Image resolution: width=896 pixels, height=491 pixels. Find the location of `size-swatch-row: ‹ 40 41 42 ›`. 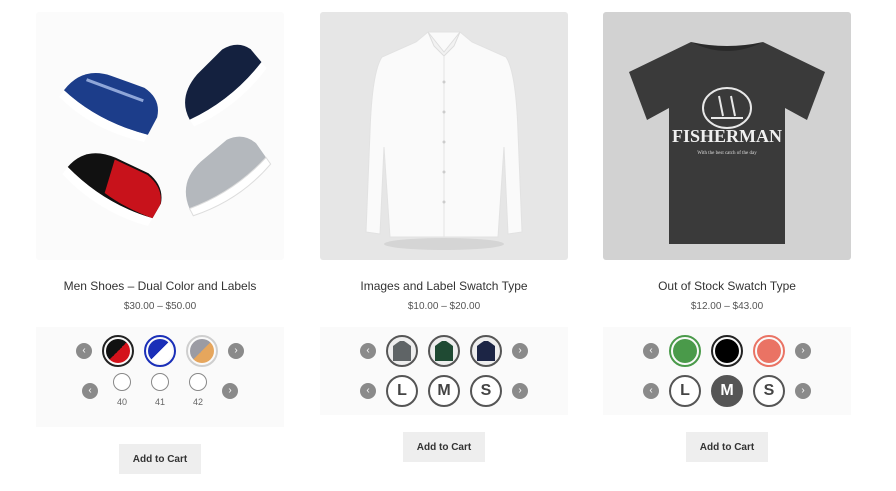

size-swatch-row: ‹ 40 41 42 › is located at coordinates (160, 397).